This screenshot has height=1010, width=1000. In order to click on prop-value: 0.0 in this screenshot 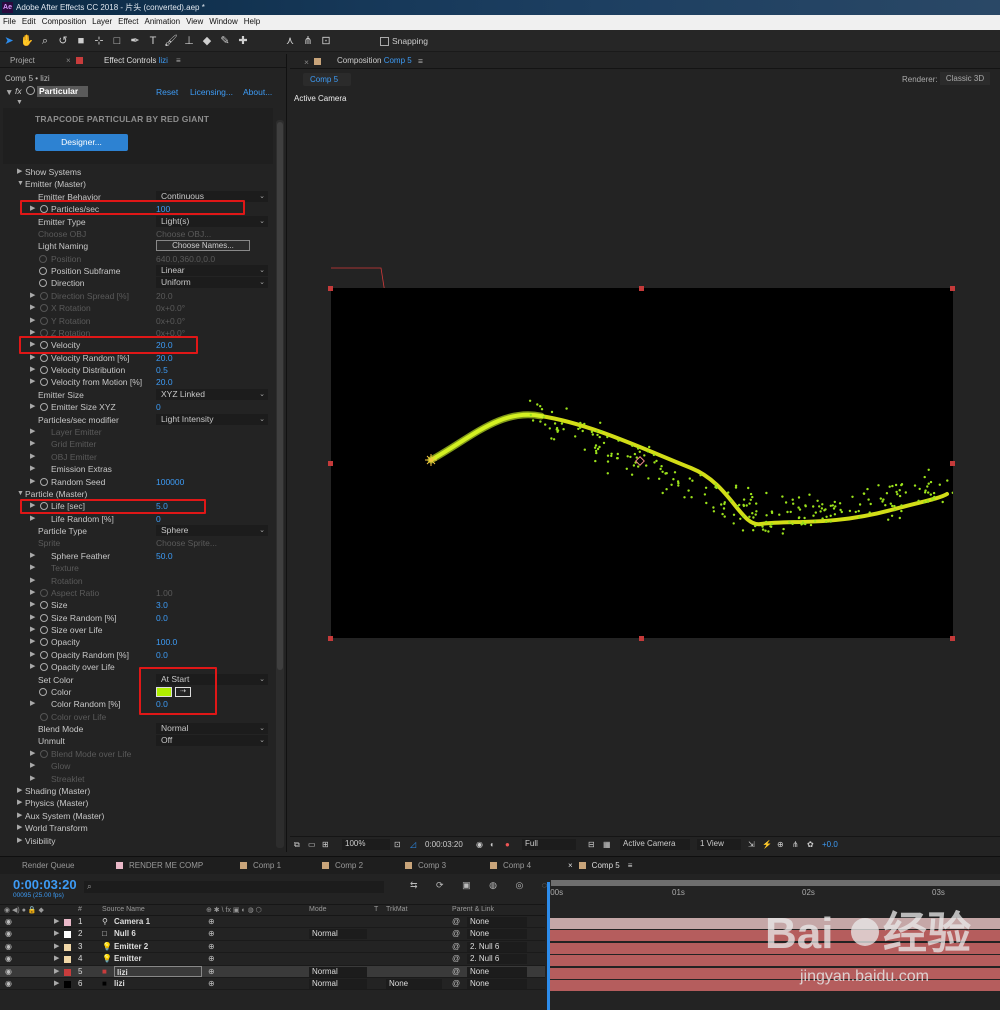, I will do `click(162, 655)`.